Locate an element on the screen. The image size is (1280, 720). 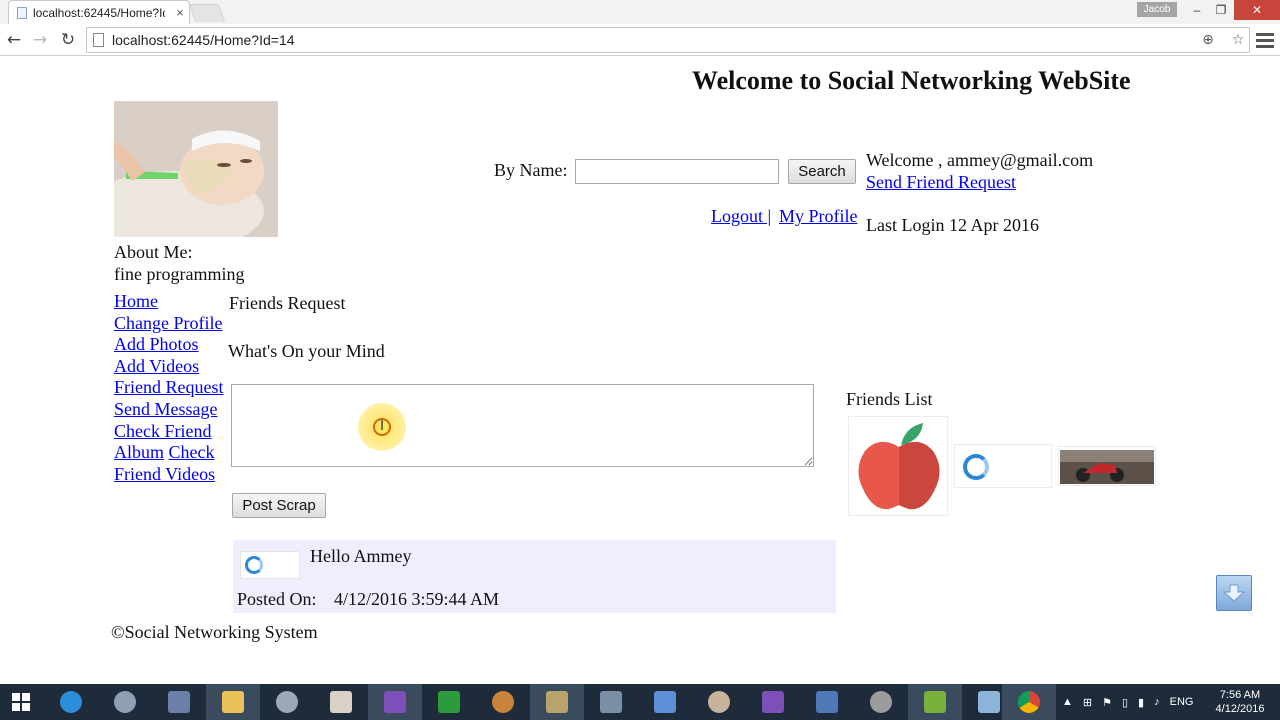
network-icon is located at coordinates (827, 702).